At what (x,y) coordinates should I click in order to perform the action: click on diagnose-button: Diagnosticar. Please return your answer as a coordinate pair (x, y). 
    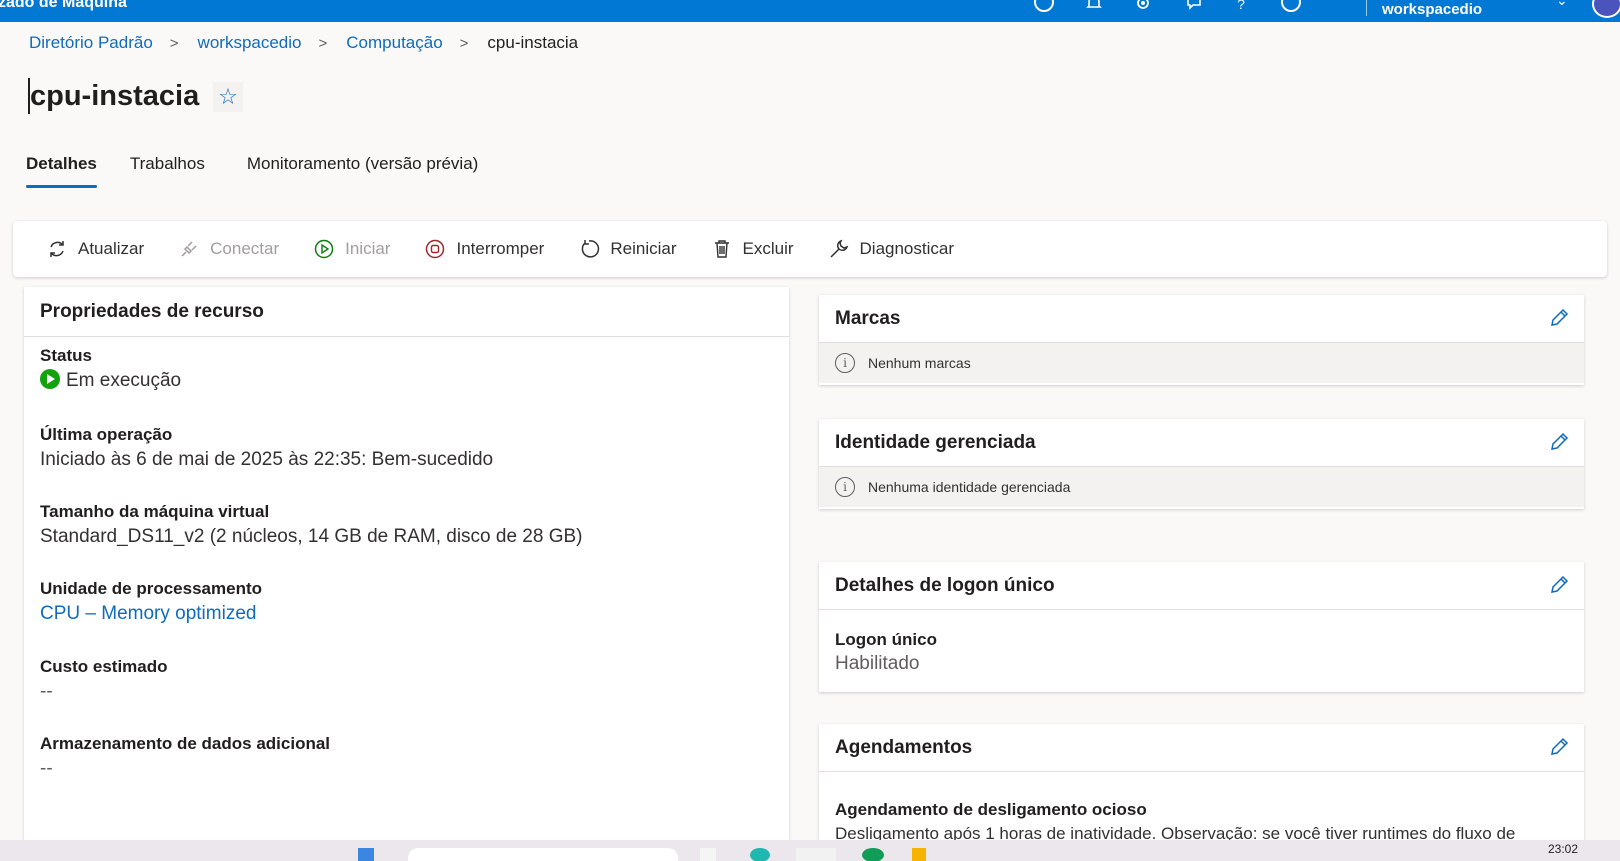
    Looking at the image, I should click on (891, 249).